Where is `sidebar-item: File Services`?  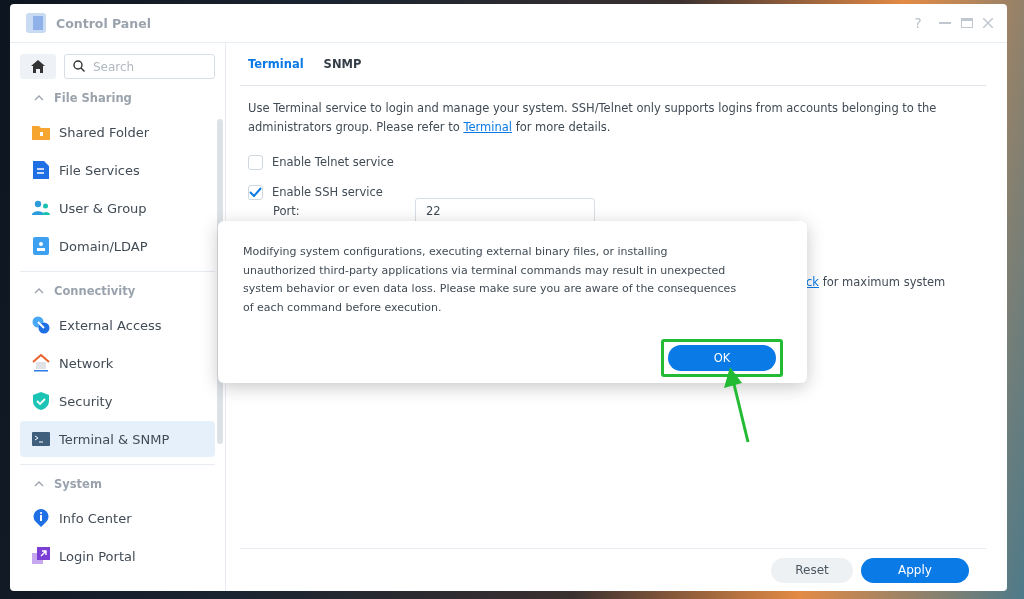 sidebar-item: File Services is located at coordinates (117, 170).